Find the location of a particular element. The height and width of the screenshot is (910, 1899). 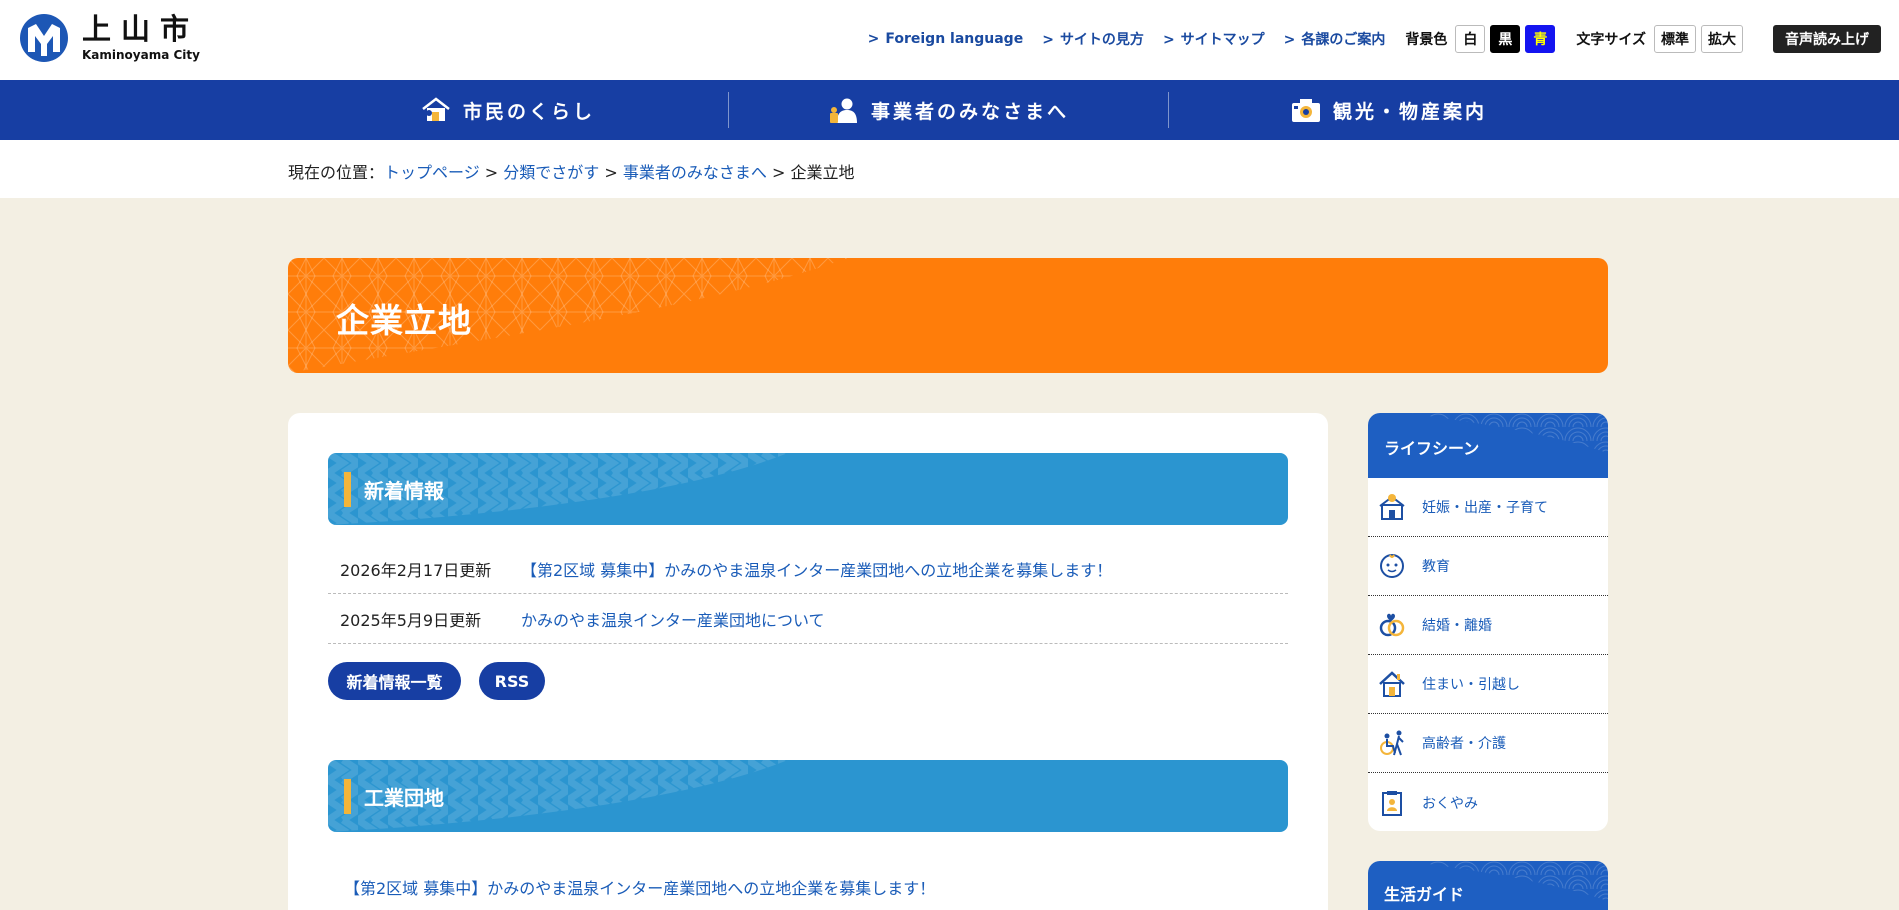

nav-businesses: 事業者のみなさまへ is located at coordinates (949, 110).